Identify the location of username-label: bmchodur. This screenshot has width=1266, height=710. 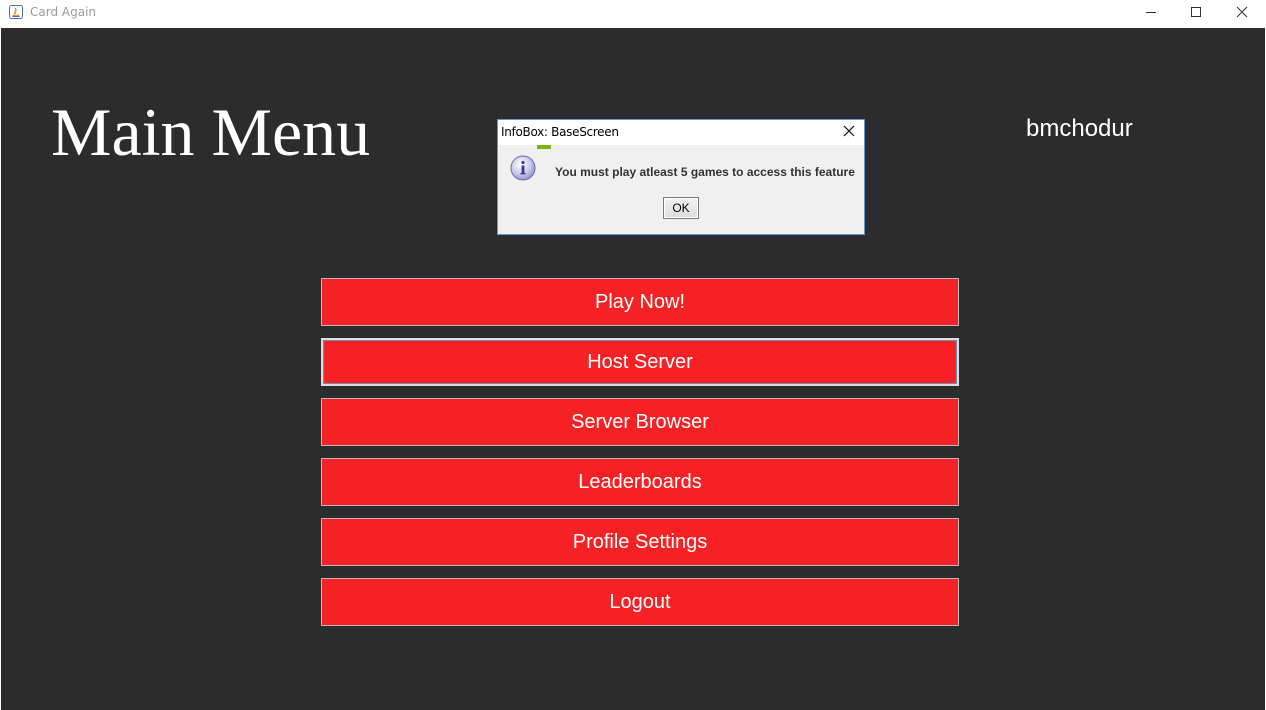
(1079, 128).